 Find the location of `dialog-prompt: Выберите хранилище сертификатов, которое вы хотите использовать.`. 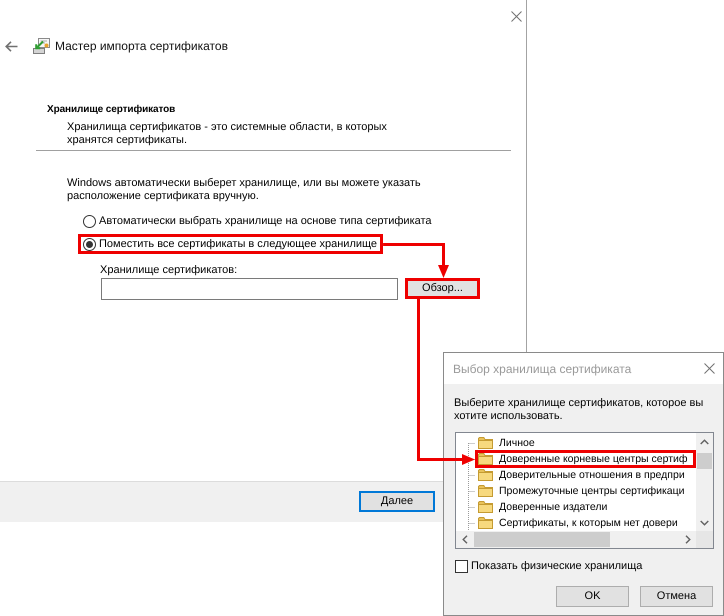

dialog-prompt: Выберите хранилище сертификатов, которое вы хотите использовать. is located at coordinates (579, 410).